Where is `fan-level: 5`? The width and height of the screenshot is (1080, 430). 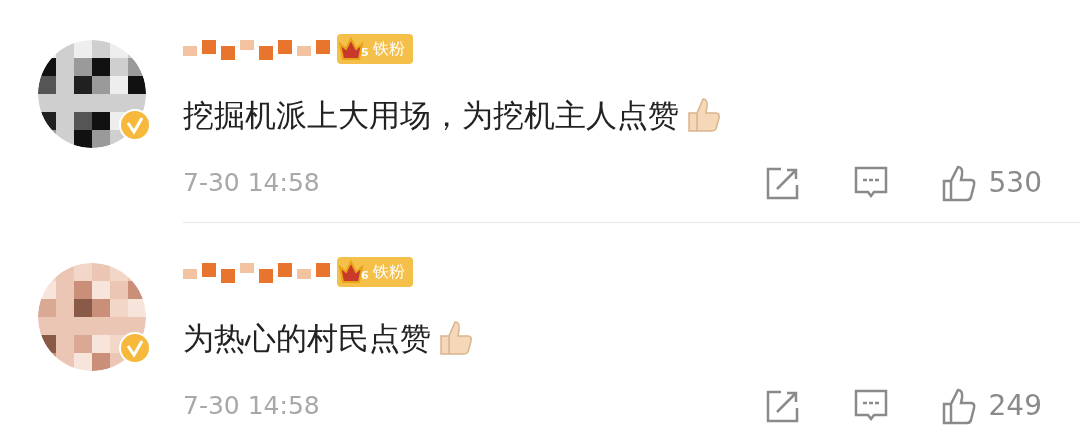 fan-level: 5 is located at coordinates (365, 52).